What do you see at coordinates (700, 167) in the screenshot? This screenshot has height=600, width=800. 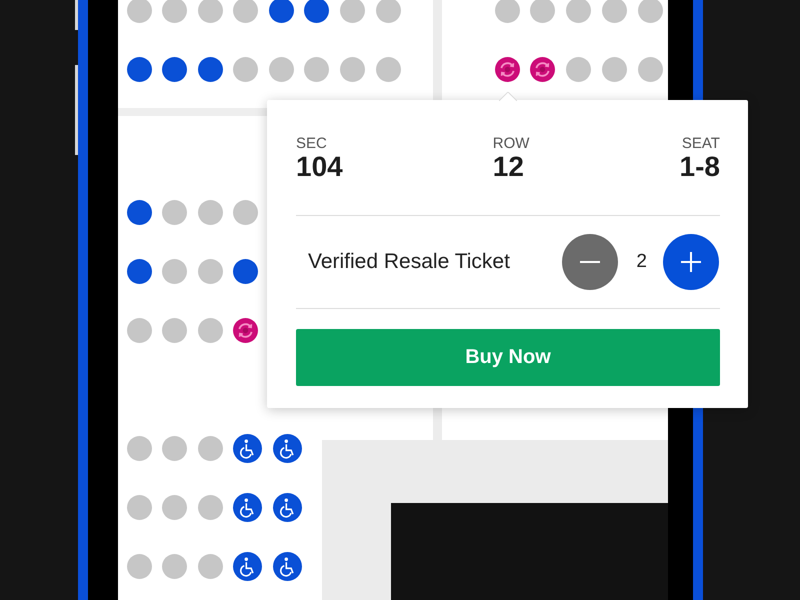 I see `detail-value: 1-8` at bounding box center [700, 167].